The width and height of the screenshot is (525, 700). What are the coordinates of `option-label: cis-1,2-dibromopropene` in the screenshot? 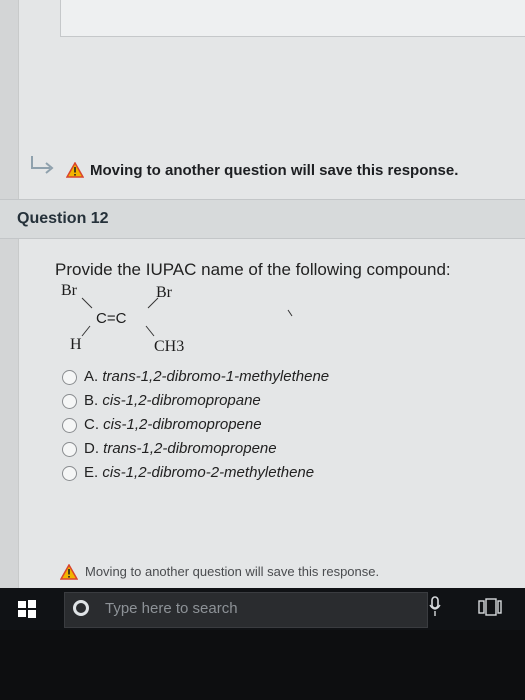 It's located at (182, 424).